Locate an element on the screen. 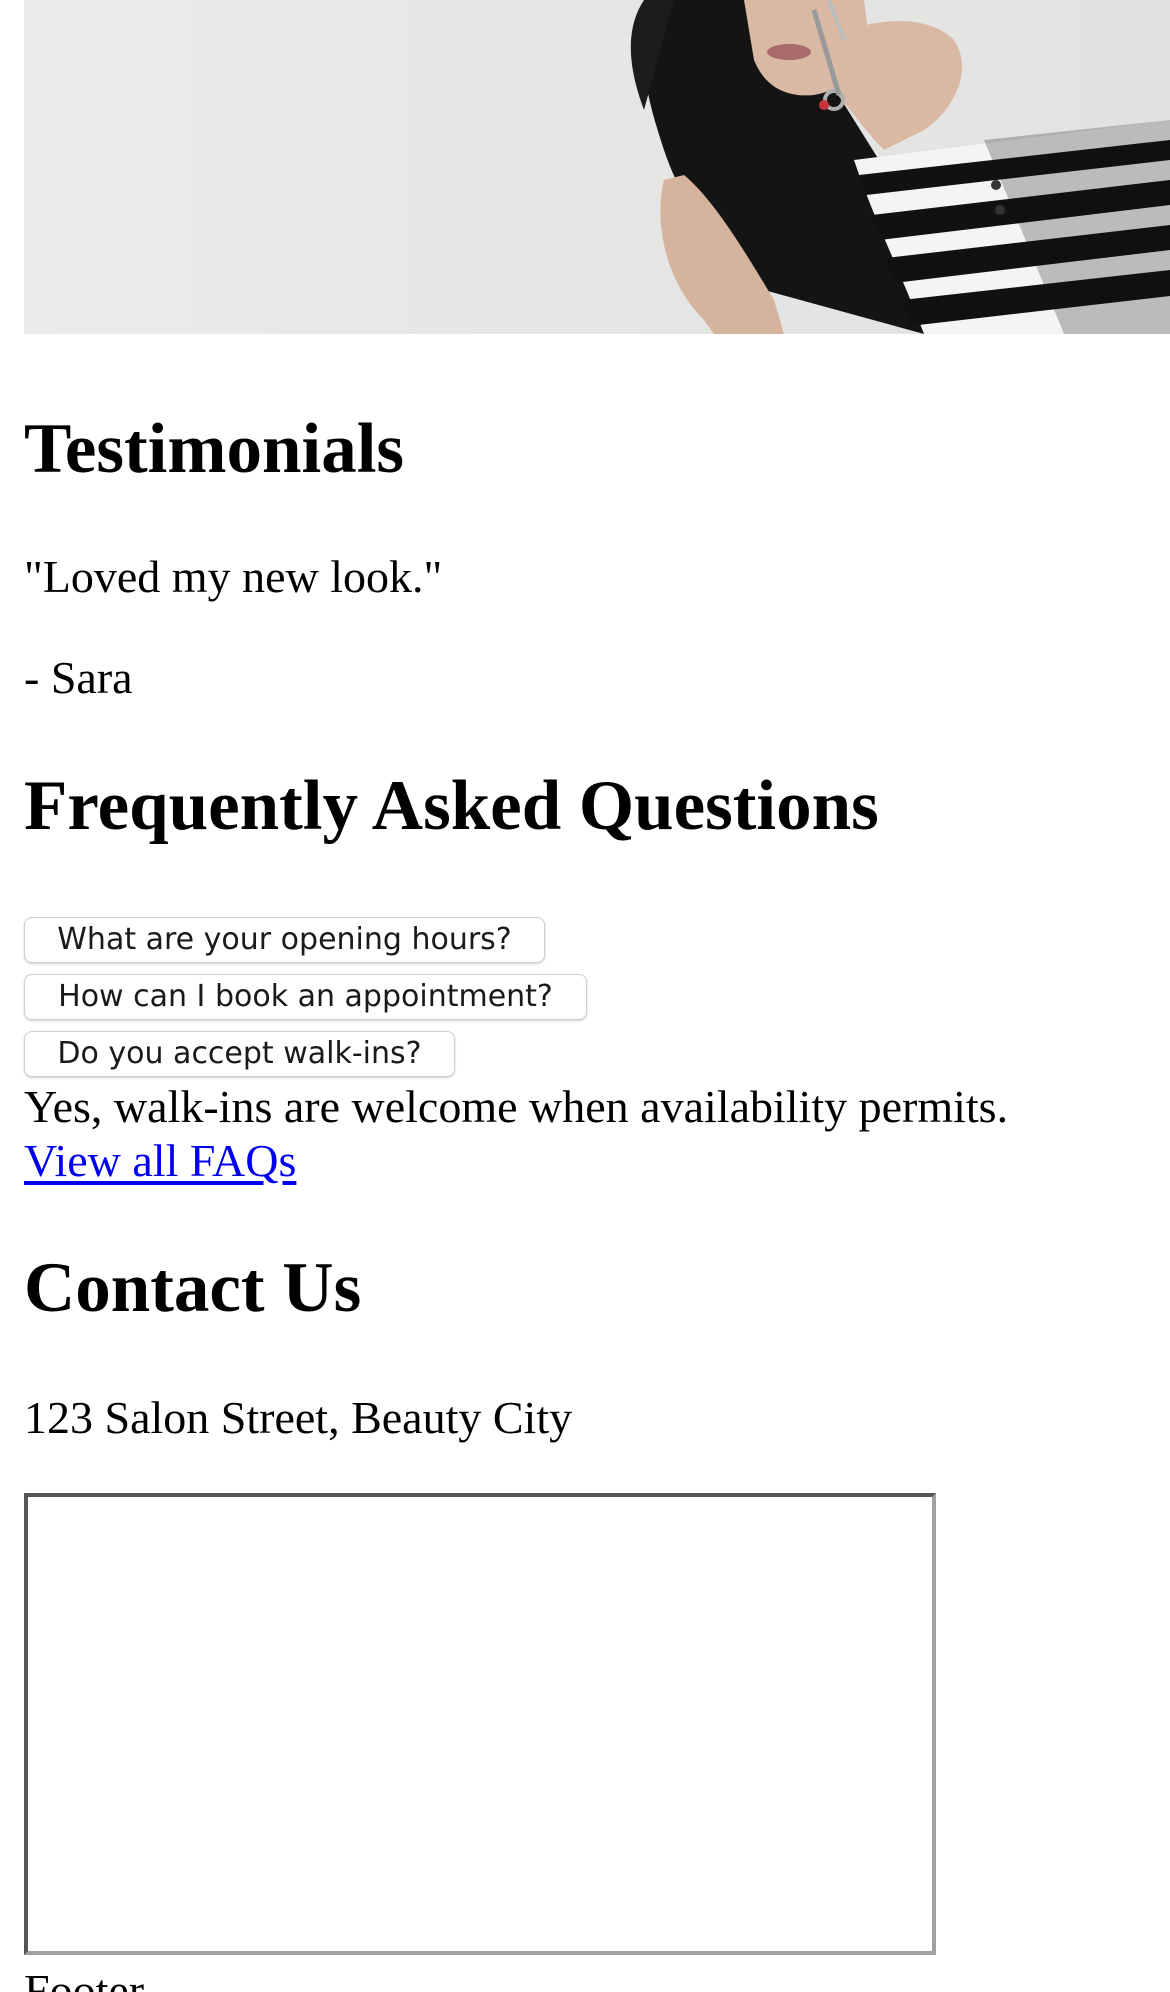 The image size is (1170, 1992). faq-question-opening-hours-button: What are your opening hours? is located at coordinates (284, 940).